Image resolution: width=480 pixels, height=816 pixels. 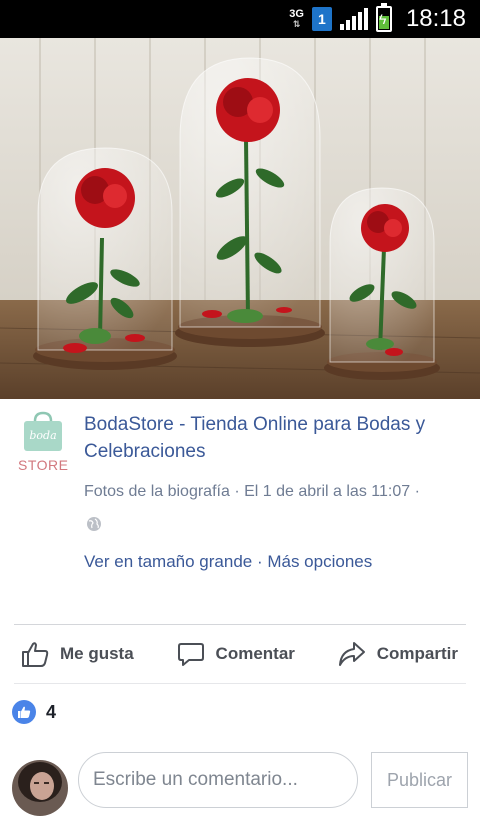 I want to click on status-bar: 3G ⇅ 1 ϟ 18:18, so click(x=240, y=19).